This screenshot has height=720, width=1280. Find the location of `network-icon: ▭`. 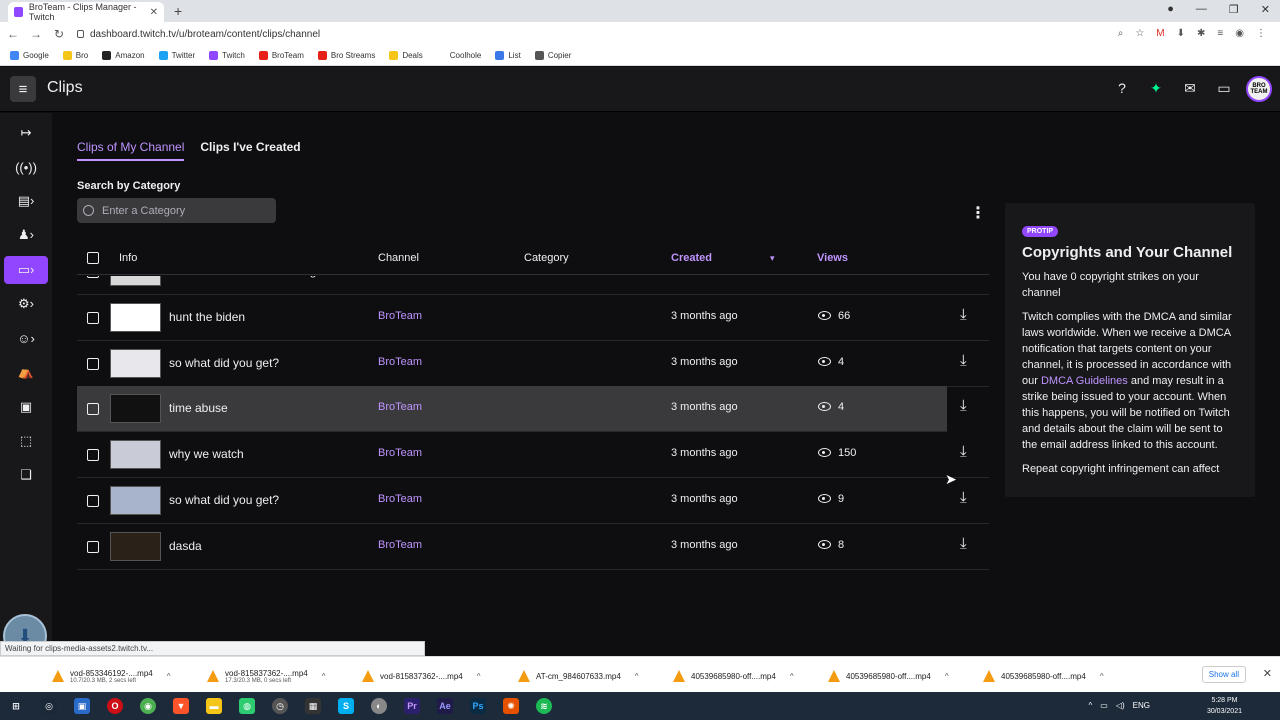

network-icon: ▭ is located at coordinates (1104, 705).